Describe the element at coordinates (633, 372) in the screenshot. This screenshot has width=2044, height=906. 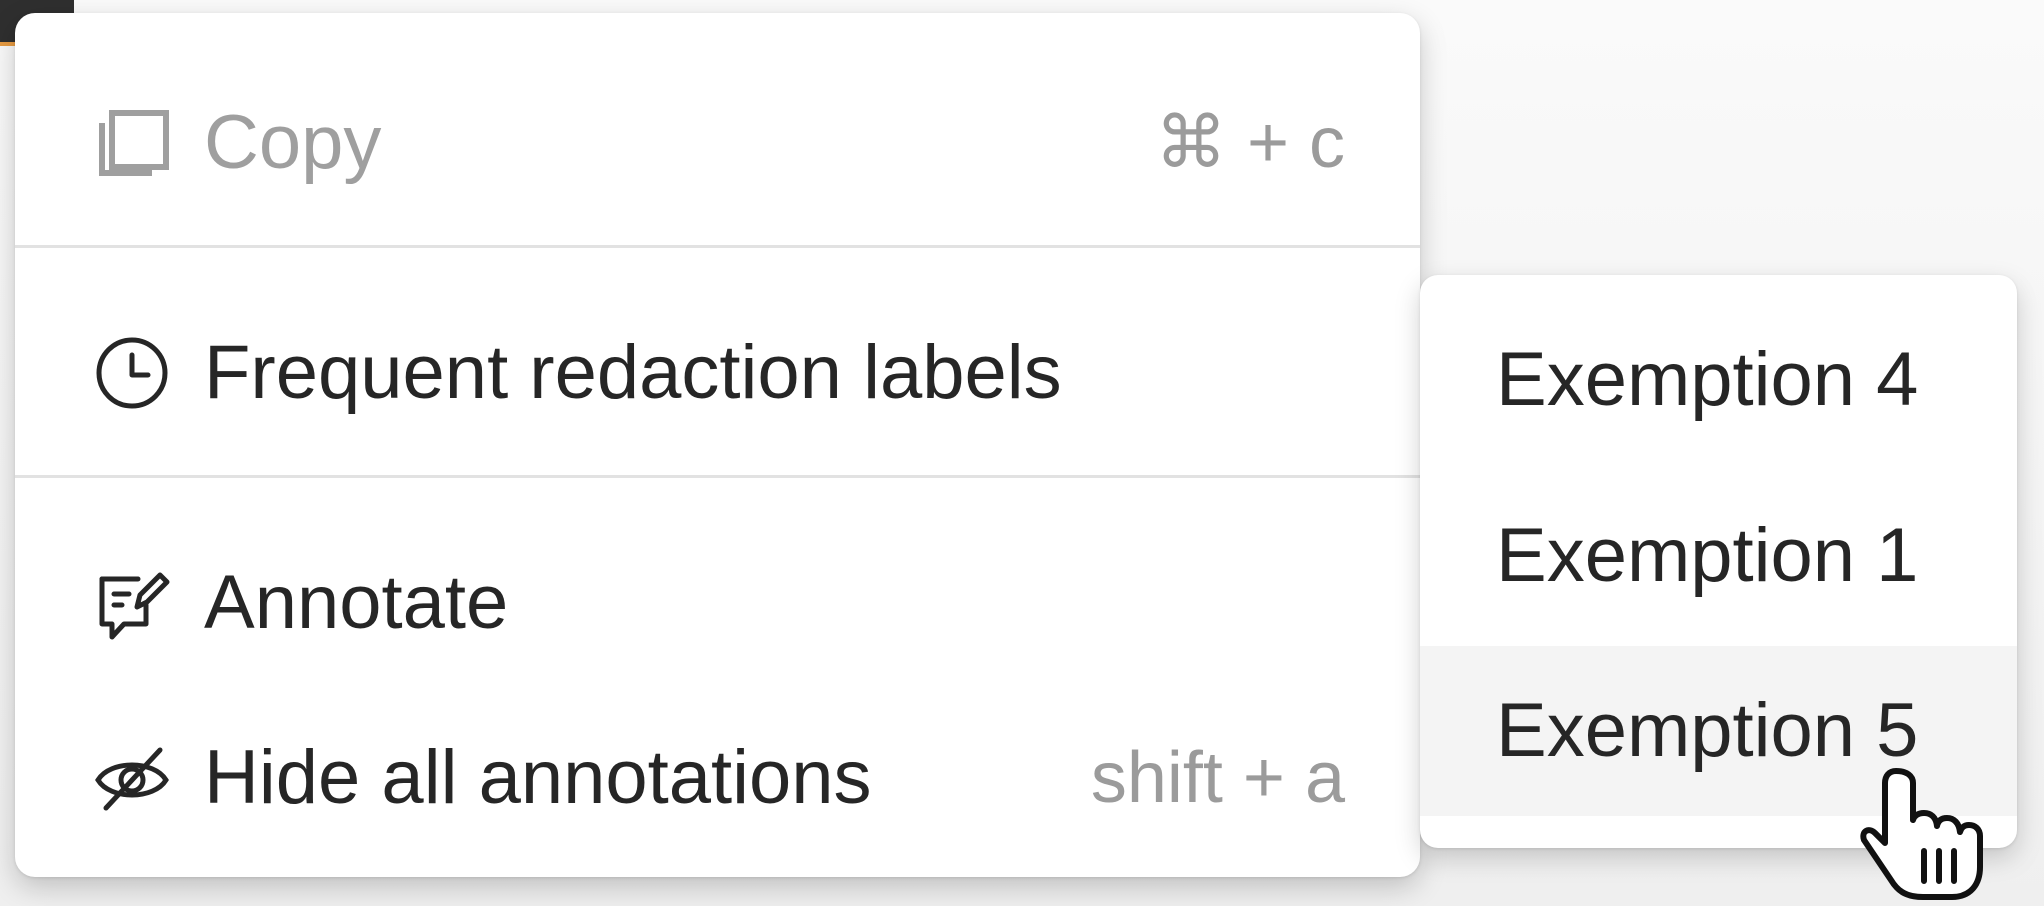
I see `menu-item-label: Frequent redaction labels` at that location.